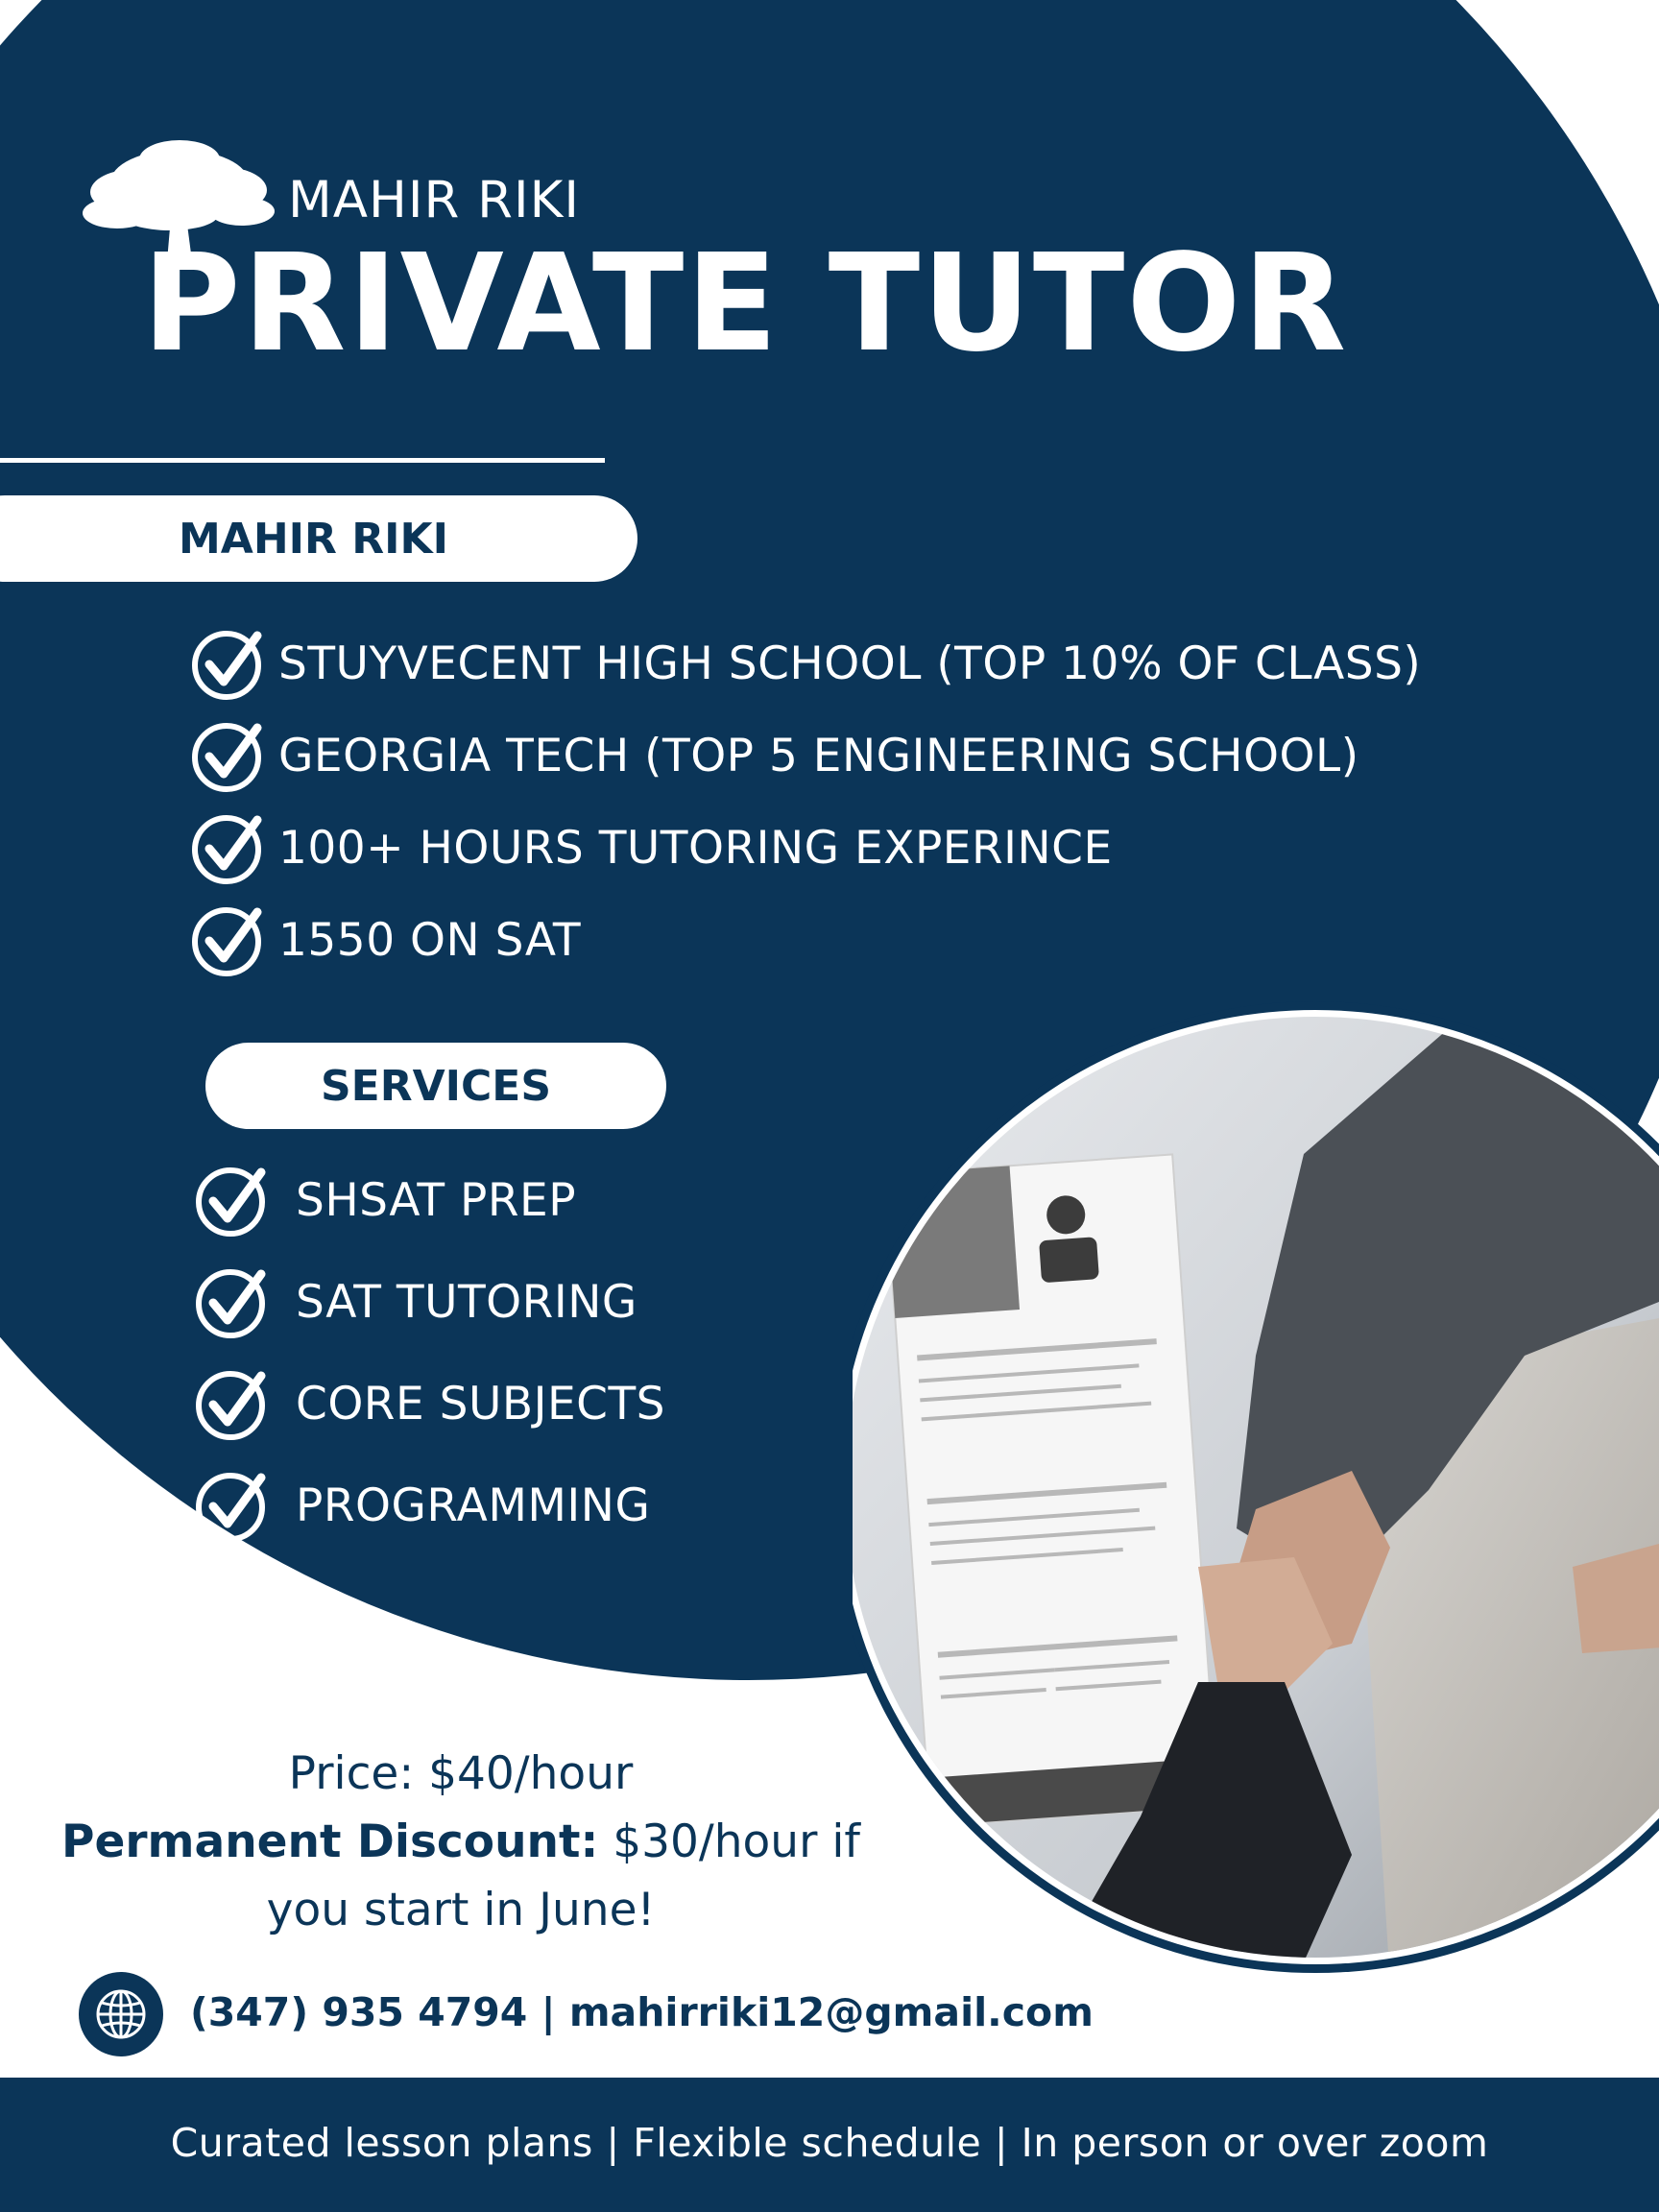  I want to click on service-item: CORE SUBJECTS, so click(428, 1403).